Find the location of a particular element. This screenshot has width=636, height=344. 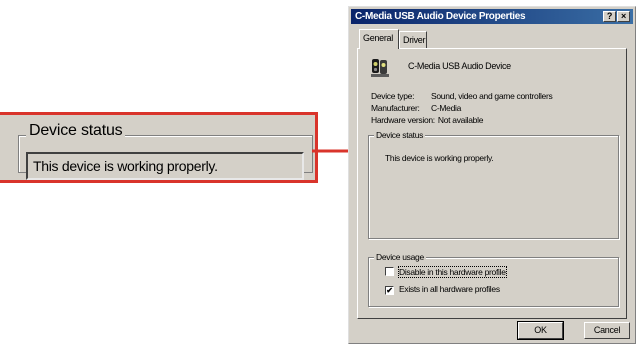

title-bar: C-Media USB Audio Device Properties ? × is located at coordinates (492, 16).